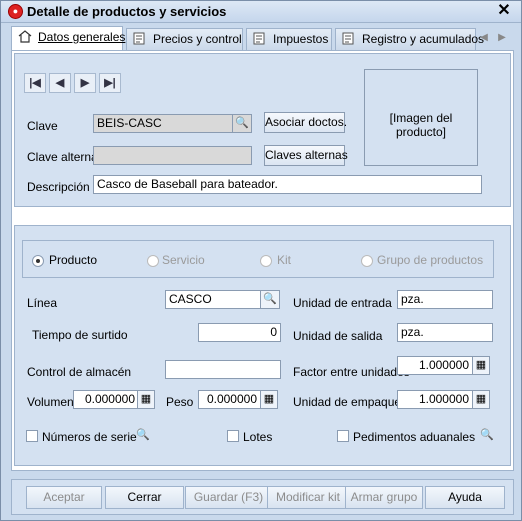 The height and width of the screenshot is (521, 522). What do you see at coordinates (172, 123) in the screenshot?
I see `clave-field: BEIS-CASC` at bounding box center [172, 123].